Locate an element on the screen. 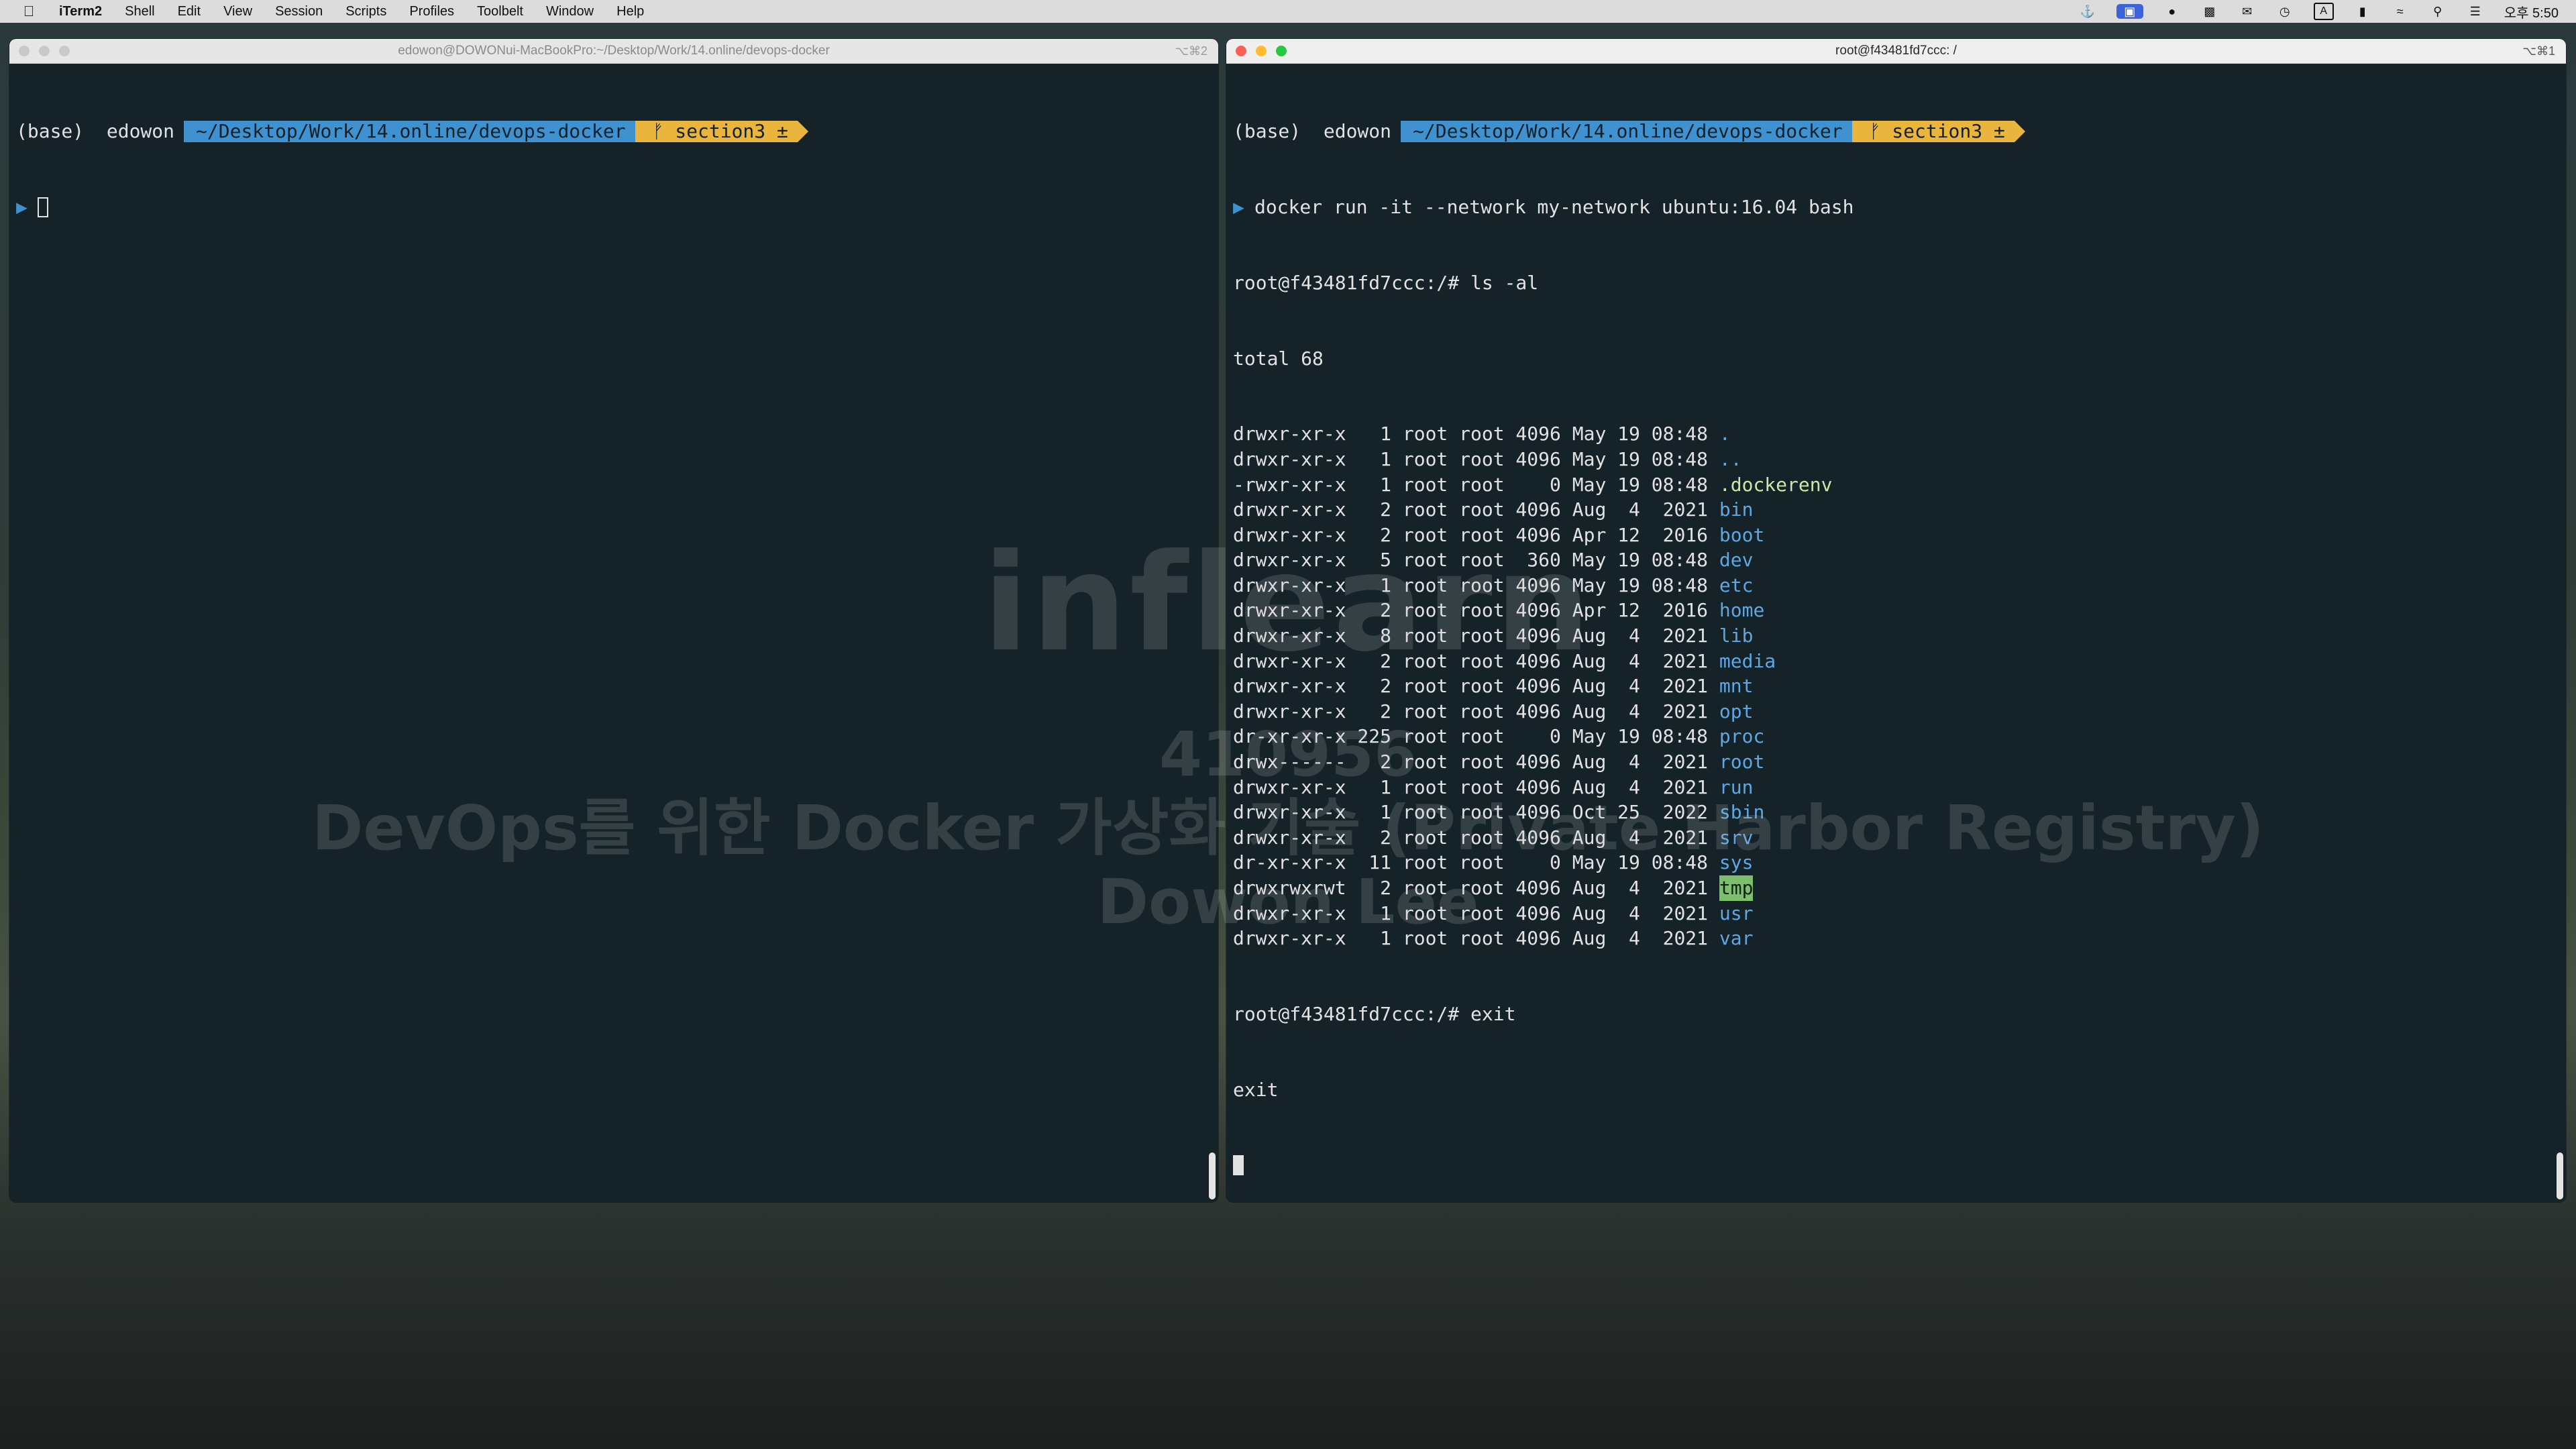 This screenshot has height=1449, width=2576. window-shortcut: ⌥⌘1 is located at coordinates (2538, 51).